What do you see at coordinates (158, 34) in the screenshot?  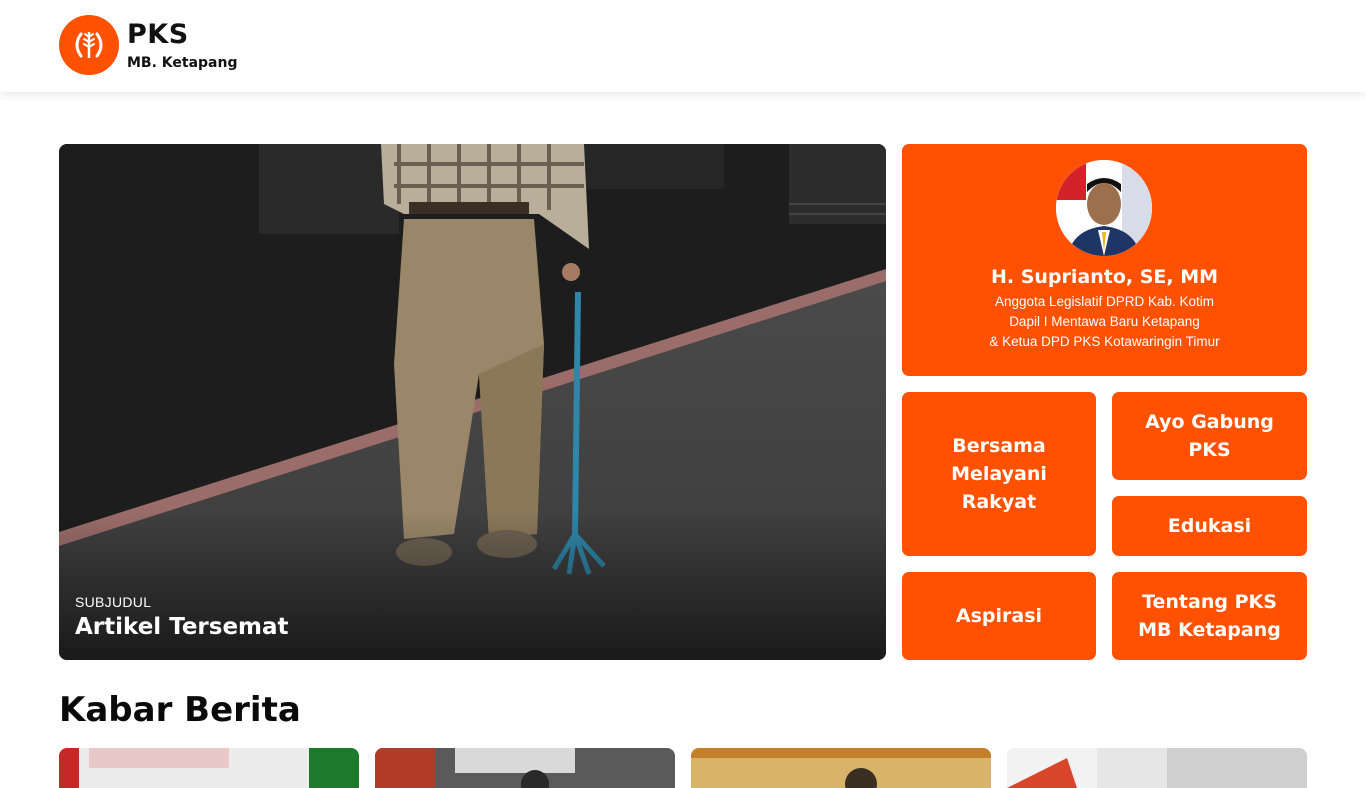 I see `brand-name: PKS` at bounding box center [158, 34].